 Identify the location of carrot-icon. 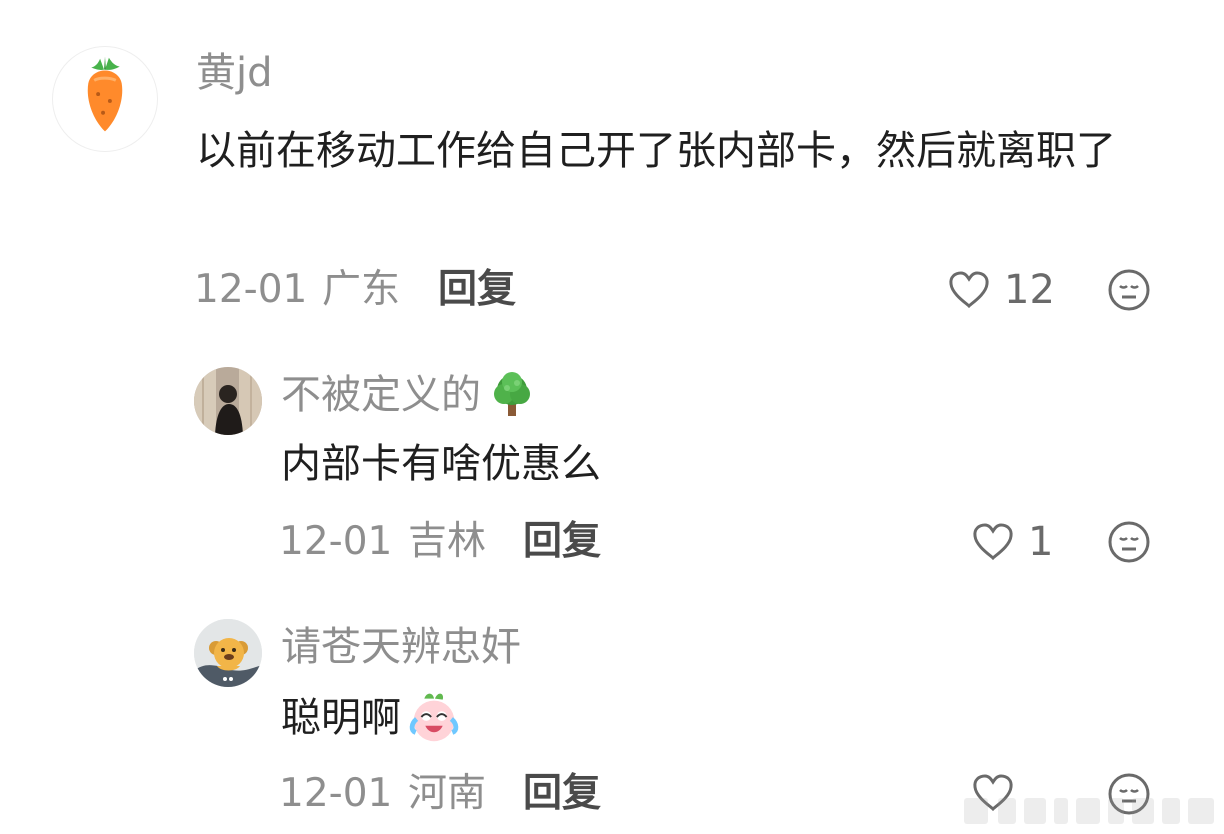
(105, 94).